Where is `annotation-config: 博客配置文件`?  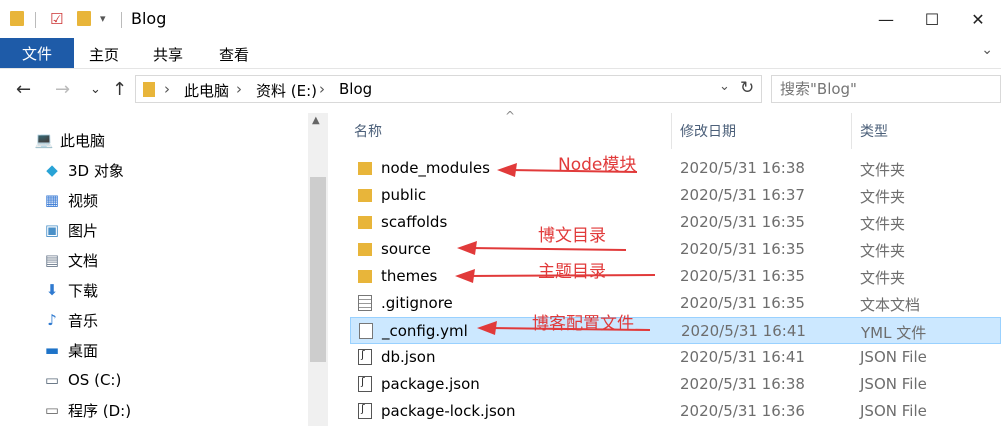 annotation-config: 博客配置文件 is located at coordinates (583, 324).